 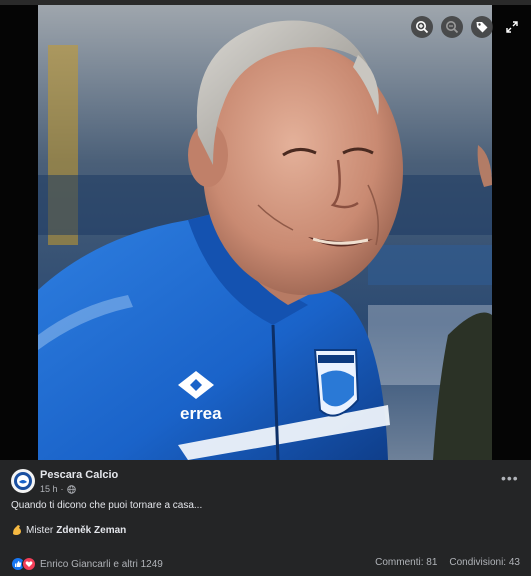 What do you see at coordinates (101, 564) in the screenshot?
I see `reactions-text: Enrico Giancarli e altri 1249` at bounding box center [101, 564].